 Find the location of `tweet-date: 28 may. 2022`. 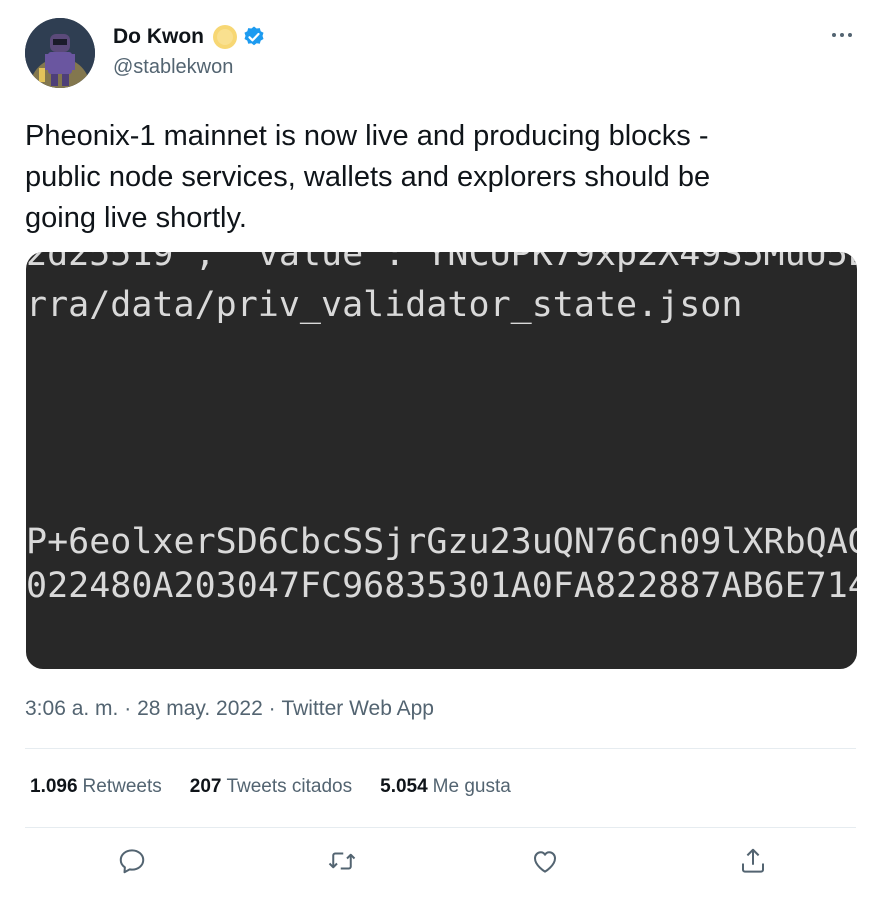

tweet-date: 28 may. 2022 is located at coordinates (200, 709).